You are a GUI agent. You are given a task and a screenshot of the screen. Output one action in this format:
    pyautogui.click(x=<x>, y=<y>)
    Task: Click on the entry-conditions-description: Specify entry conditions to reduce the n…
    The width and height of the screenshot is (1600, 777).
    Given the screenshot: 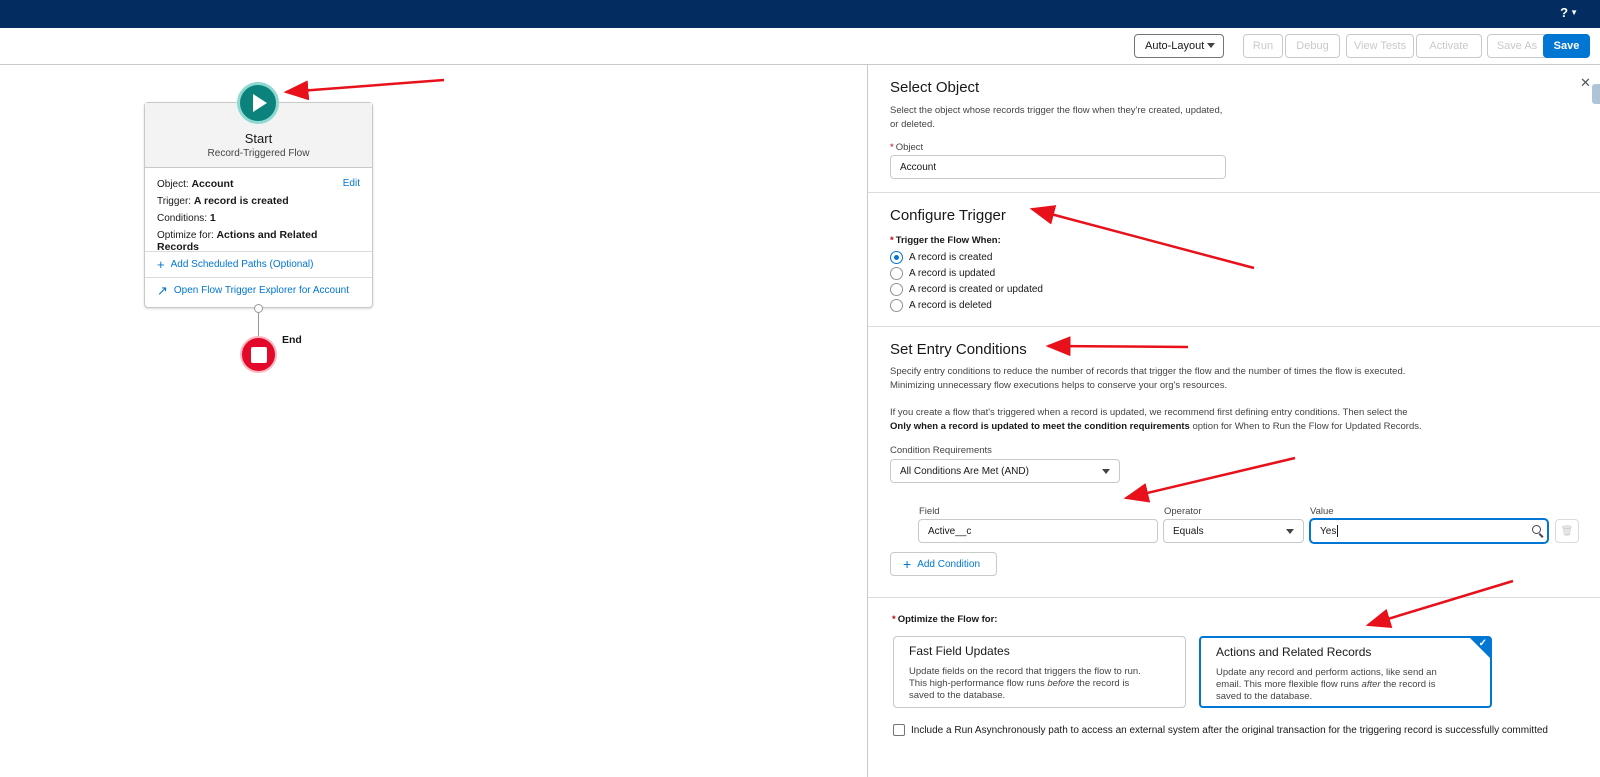 What is the action you would take?
    pyautogui.click(x=1148, y=378)
    